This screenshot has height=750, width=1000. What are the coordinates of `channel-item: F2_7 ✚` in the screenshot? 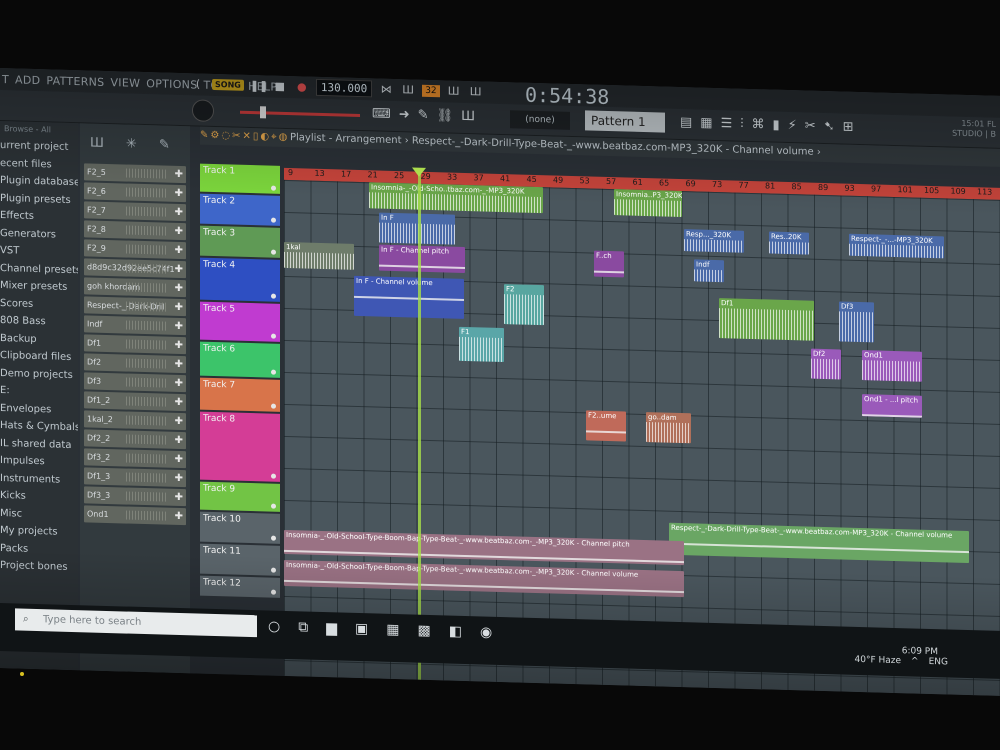 It's located at (135, 211).